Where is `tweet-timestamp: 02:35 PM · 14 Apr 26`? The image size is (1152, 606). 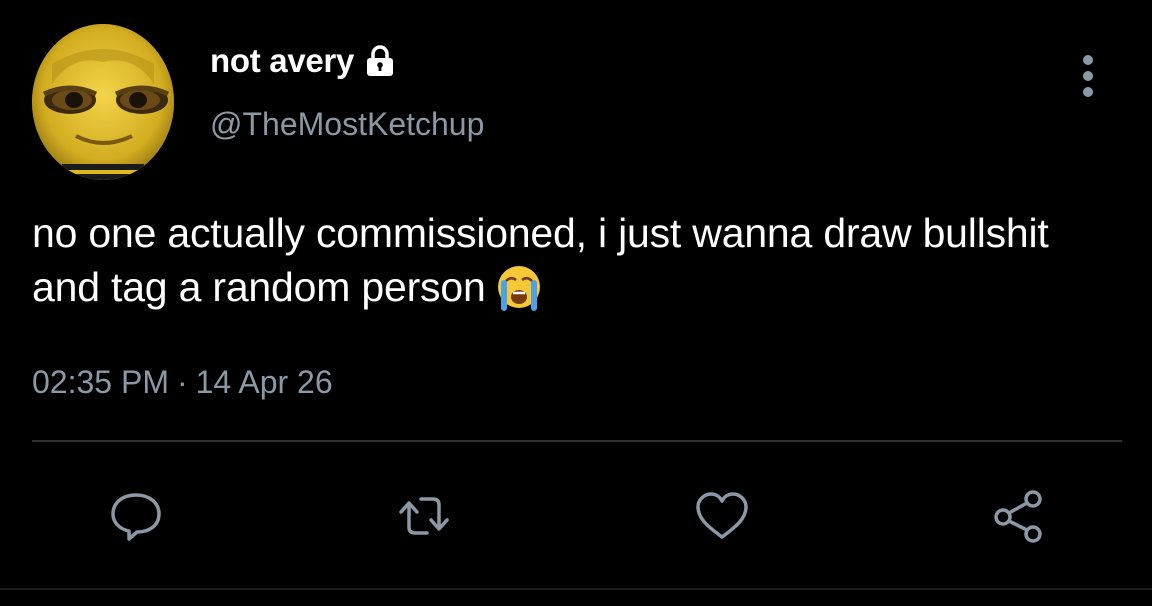 tweet-timestamp: 02:35 PM · 14 Apr 26 is located at coordinates (182, 382).